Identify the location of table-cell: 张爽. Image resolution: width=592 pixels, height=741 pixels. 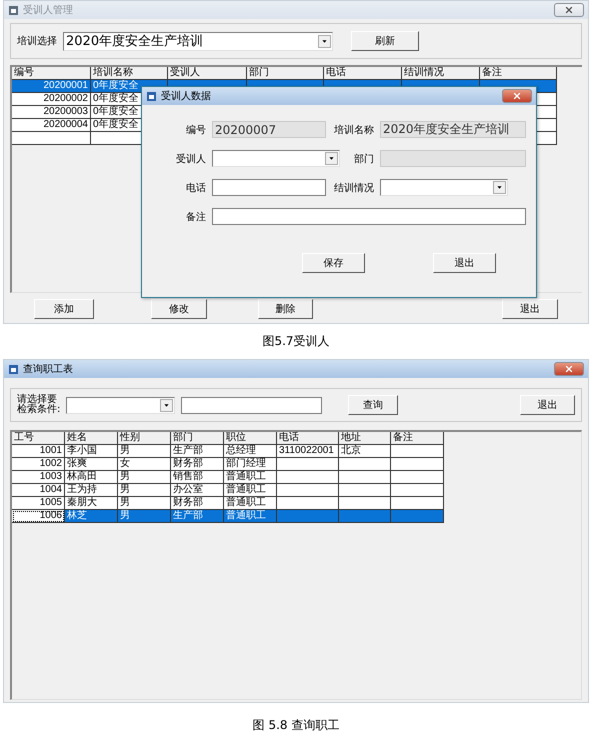
(91, 464).